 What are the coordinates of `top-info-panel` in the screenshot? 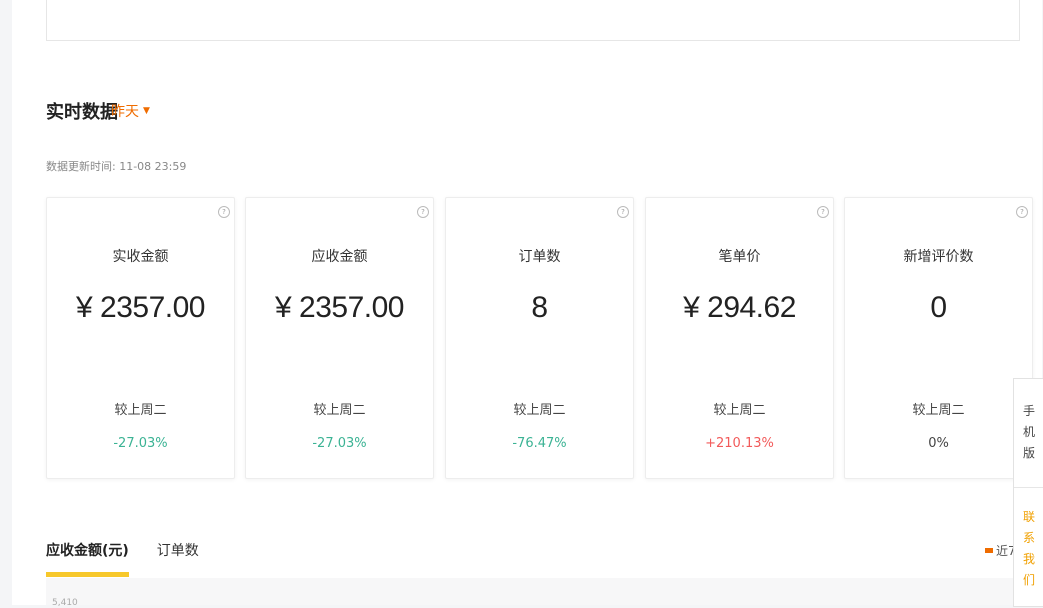 It's located at (533, 20).